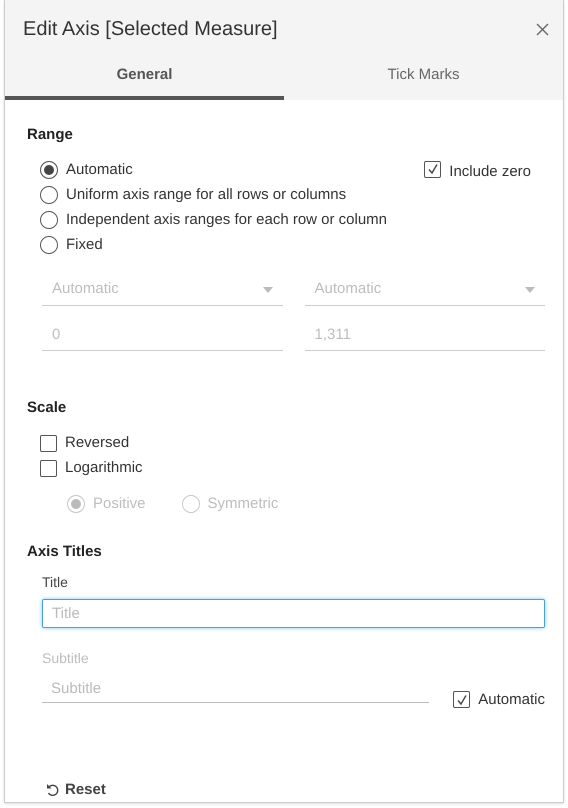 This screenshot has height=808, width=568. Describe the element at coordinates (76, 790) in the screenshot. I see `reset-button: Reset` at that location.